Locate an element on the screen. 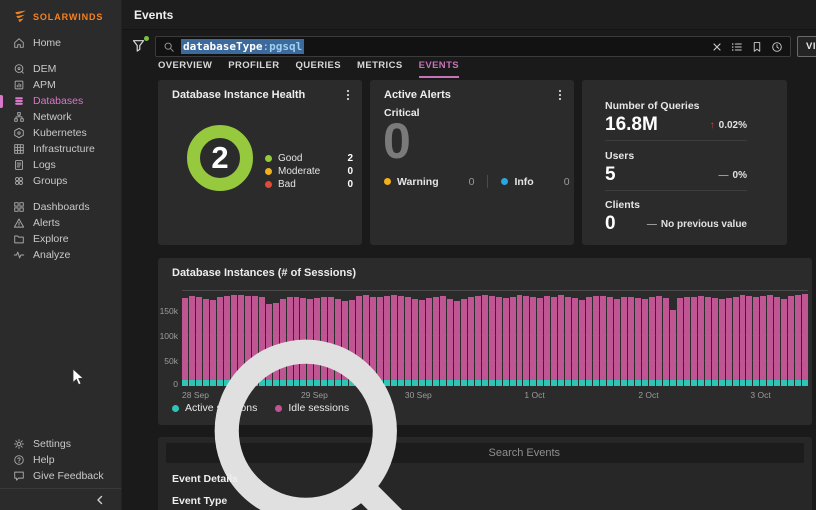 The image size is (816, 510). solarwinds-logo: SOLARWINDS is located at coordinates (60, 12).